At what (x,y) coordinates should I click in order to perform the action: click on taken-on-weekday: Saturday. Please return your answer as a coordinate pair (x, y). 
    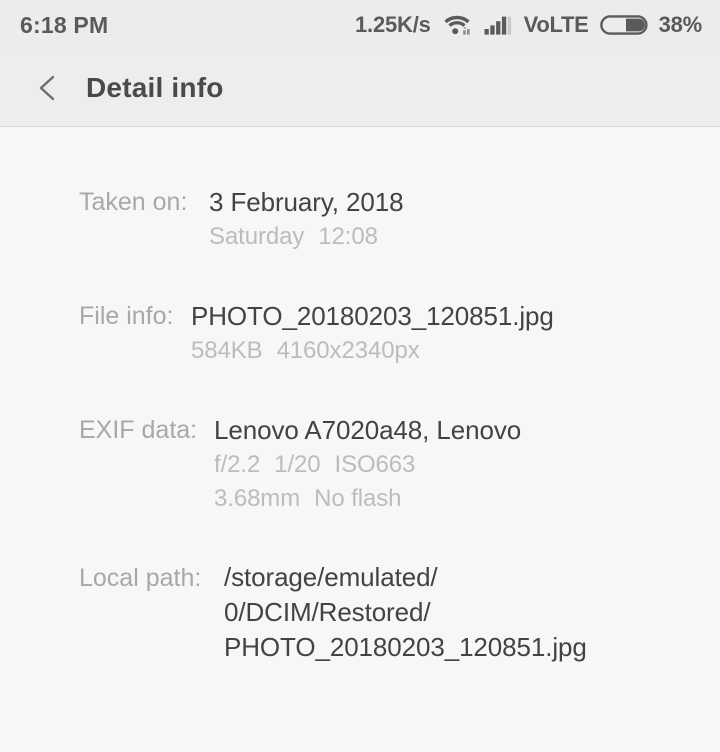
    Looking at the image, I should click on (257, 236).